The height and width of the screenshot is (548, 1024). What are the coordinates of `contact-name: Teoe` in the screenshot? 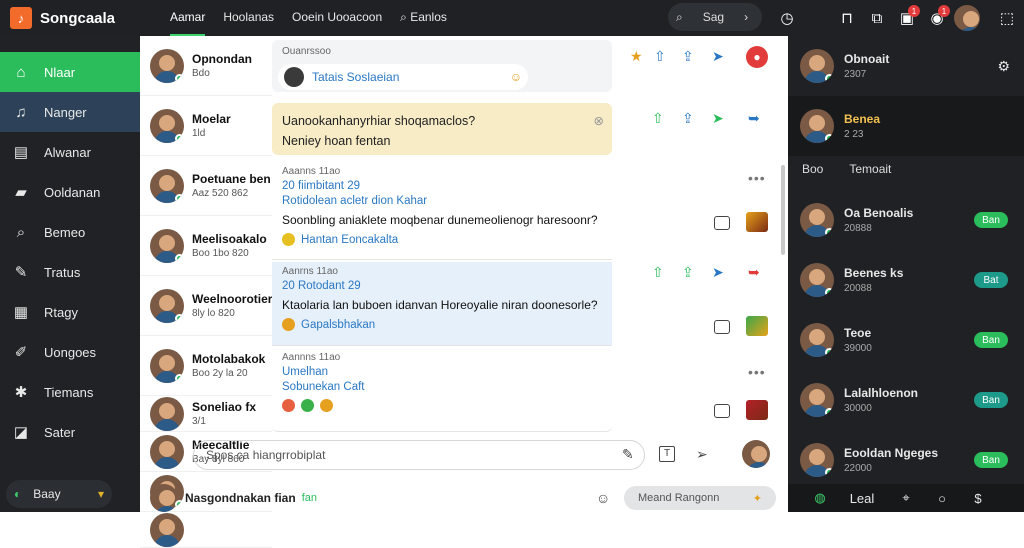 It's located at (858, 333).